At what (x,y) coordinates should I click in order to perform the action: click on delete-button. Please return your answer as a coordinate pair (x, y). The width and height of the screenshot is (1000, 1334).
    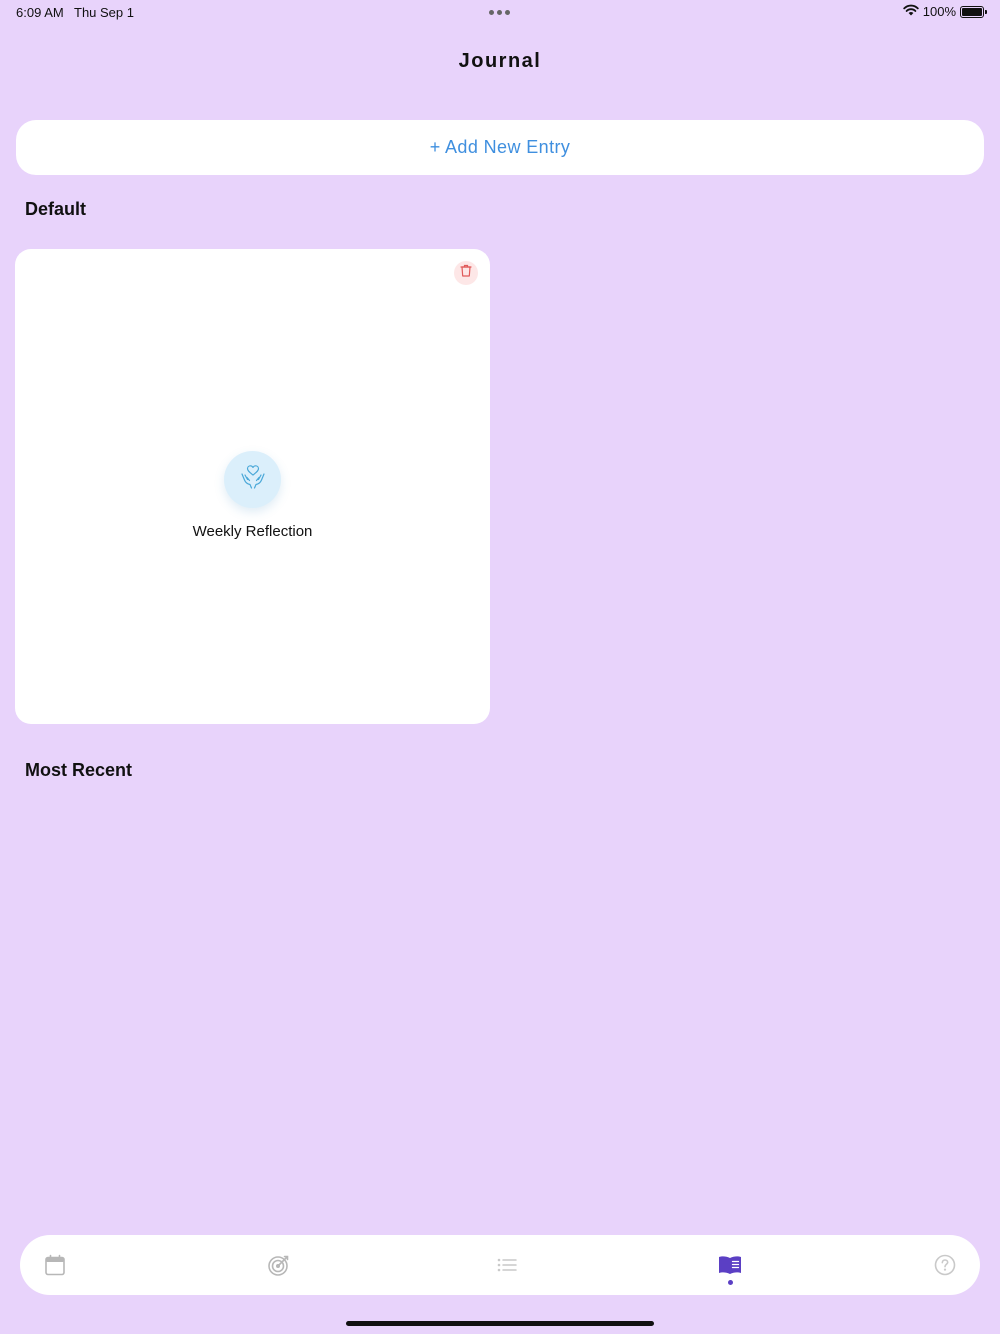
    Looking at the image, I should click on (466, 273).